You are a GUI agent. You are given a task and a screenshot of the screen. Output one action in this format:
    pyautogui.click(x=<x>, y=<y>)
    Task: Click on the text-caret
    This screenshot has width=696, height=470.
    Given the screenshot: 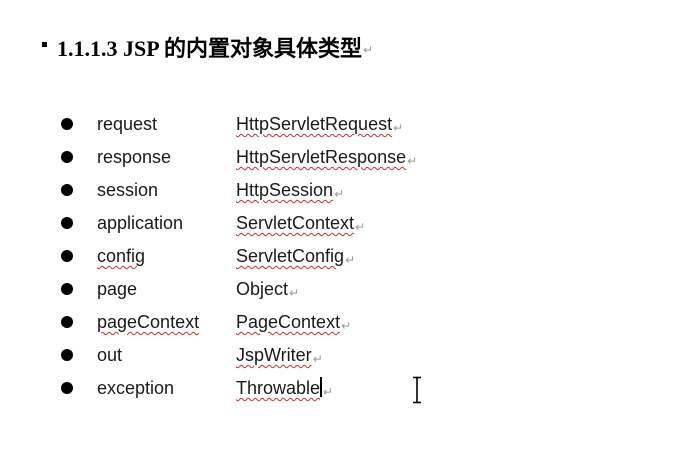 What is the action you would take?
    pyautogui.click(x=321, y=387)
    